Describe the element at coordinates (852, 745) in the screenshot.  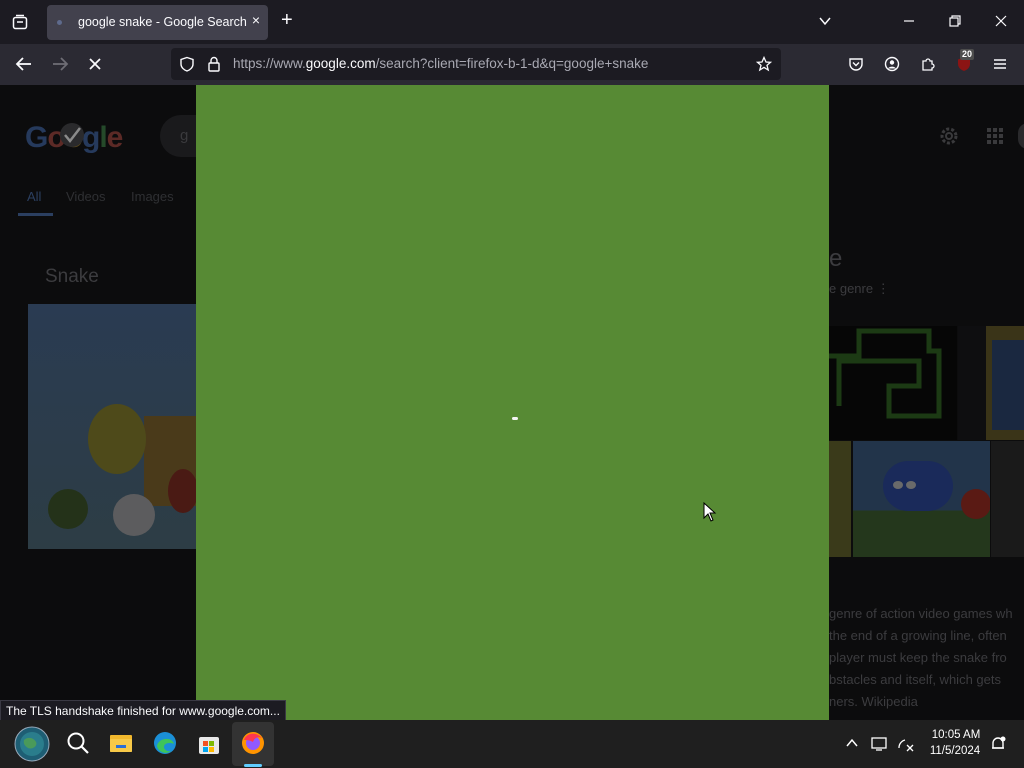
I see `show-hidden-icons-chevron-icon` at that location.